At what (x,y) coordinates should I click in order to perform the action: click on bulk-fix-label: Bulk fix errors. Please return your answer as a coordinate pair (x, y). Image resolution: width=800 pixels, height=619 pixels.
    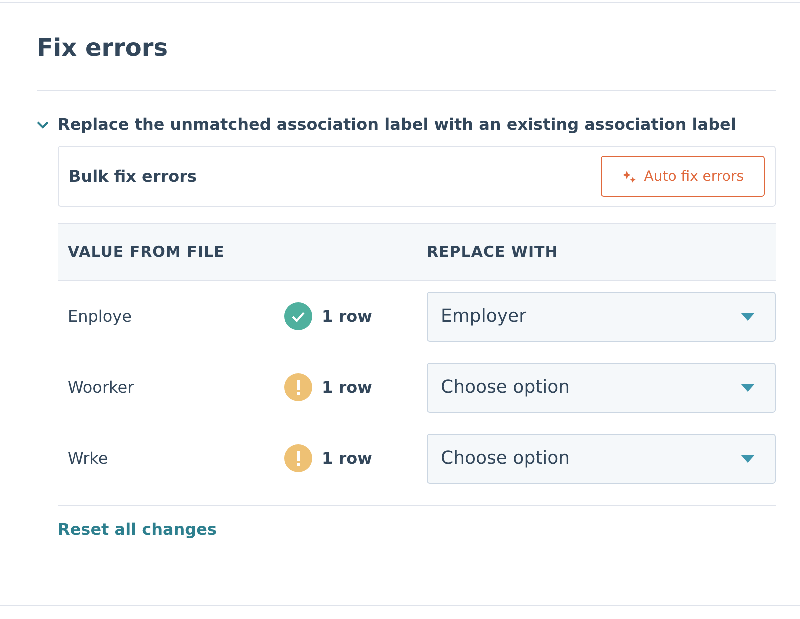
    Looking at the image, I should click on (133, 176).